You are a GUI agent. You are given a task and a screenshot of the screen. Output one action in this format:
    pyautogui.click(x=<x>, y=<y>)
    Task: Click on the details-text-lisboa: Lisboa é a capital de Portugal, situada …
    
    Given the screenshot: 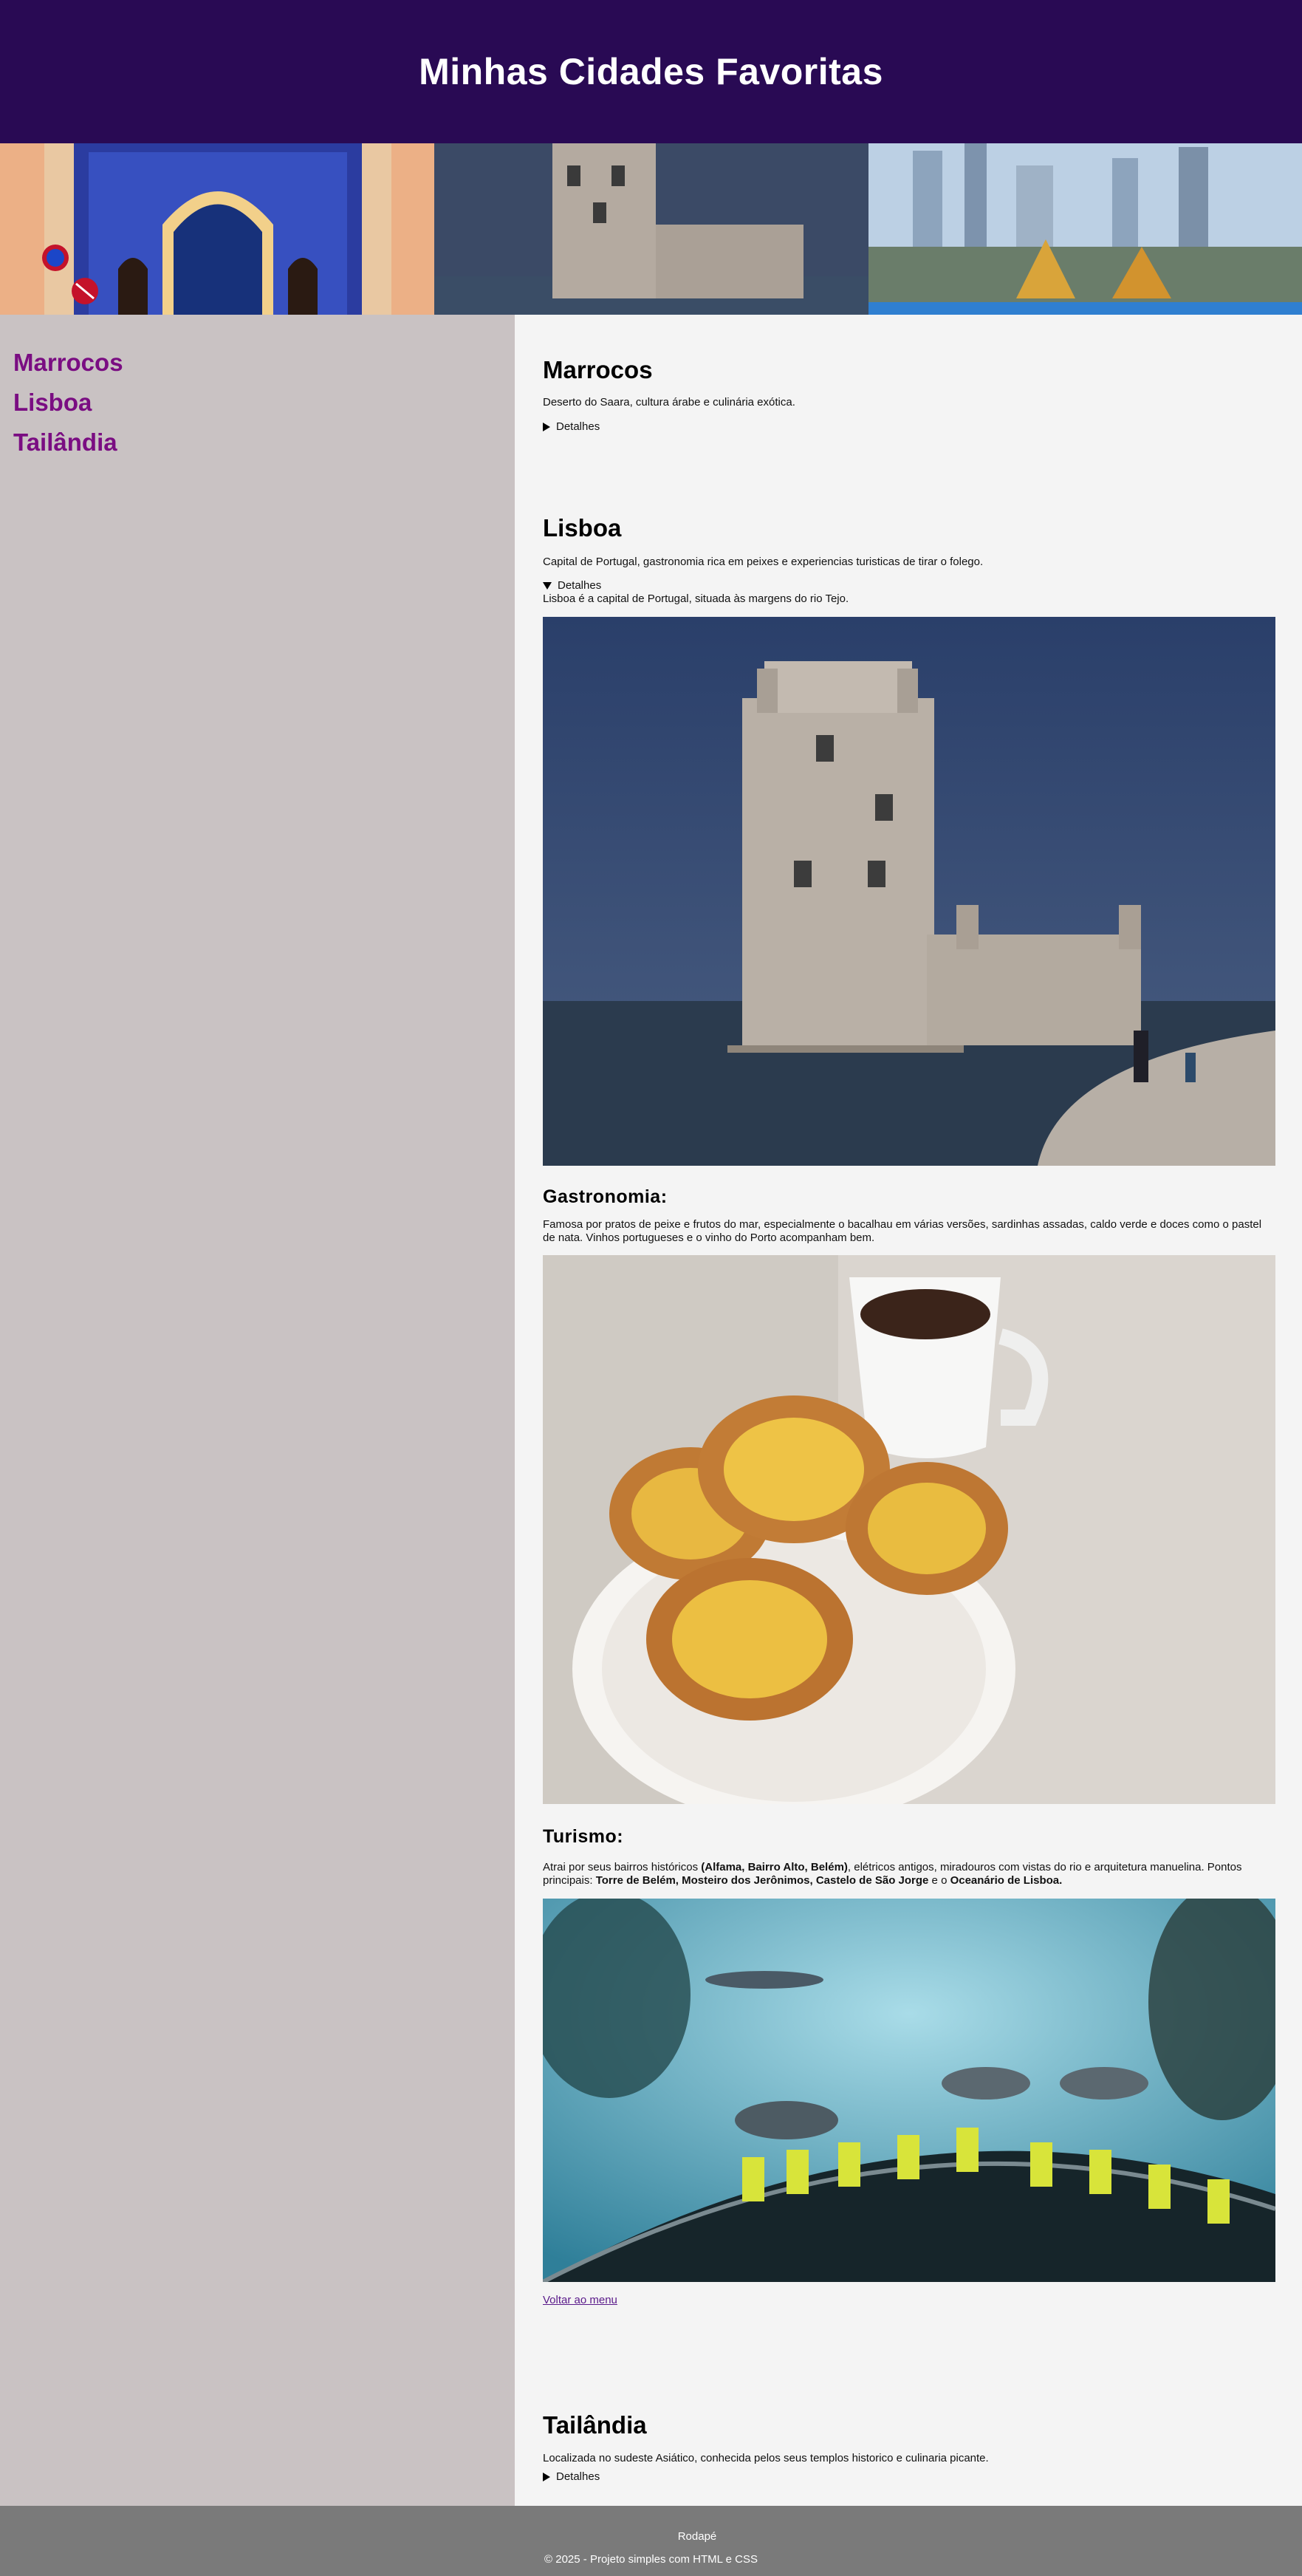 What is the action you would take?
    pyautogui.click(x=696, y=598)
    